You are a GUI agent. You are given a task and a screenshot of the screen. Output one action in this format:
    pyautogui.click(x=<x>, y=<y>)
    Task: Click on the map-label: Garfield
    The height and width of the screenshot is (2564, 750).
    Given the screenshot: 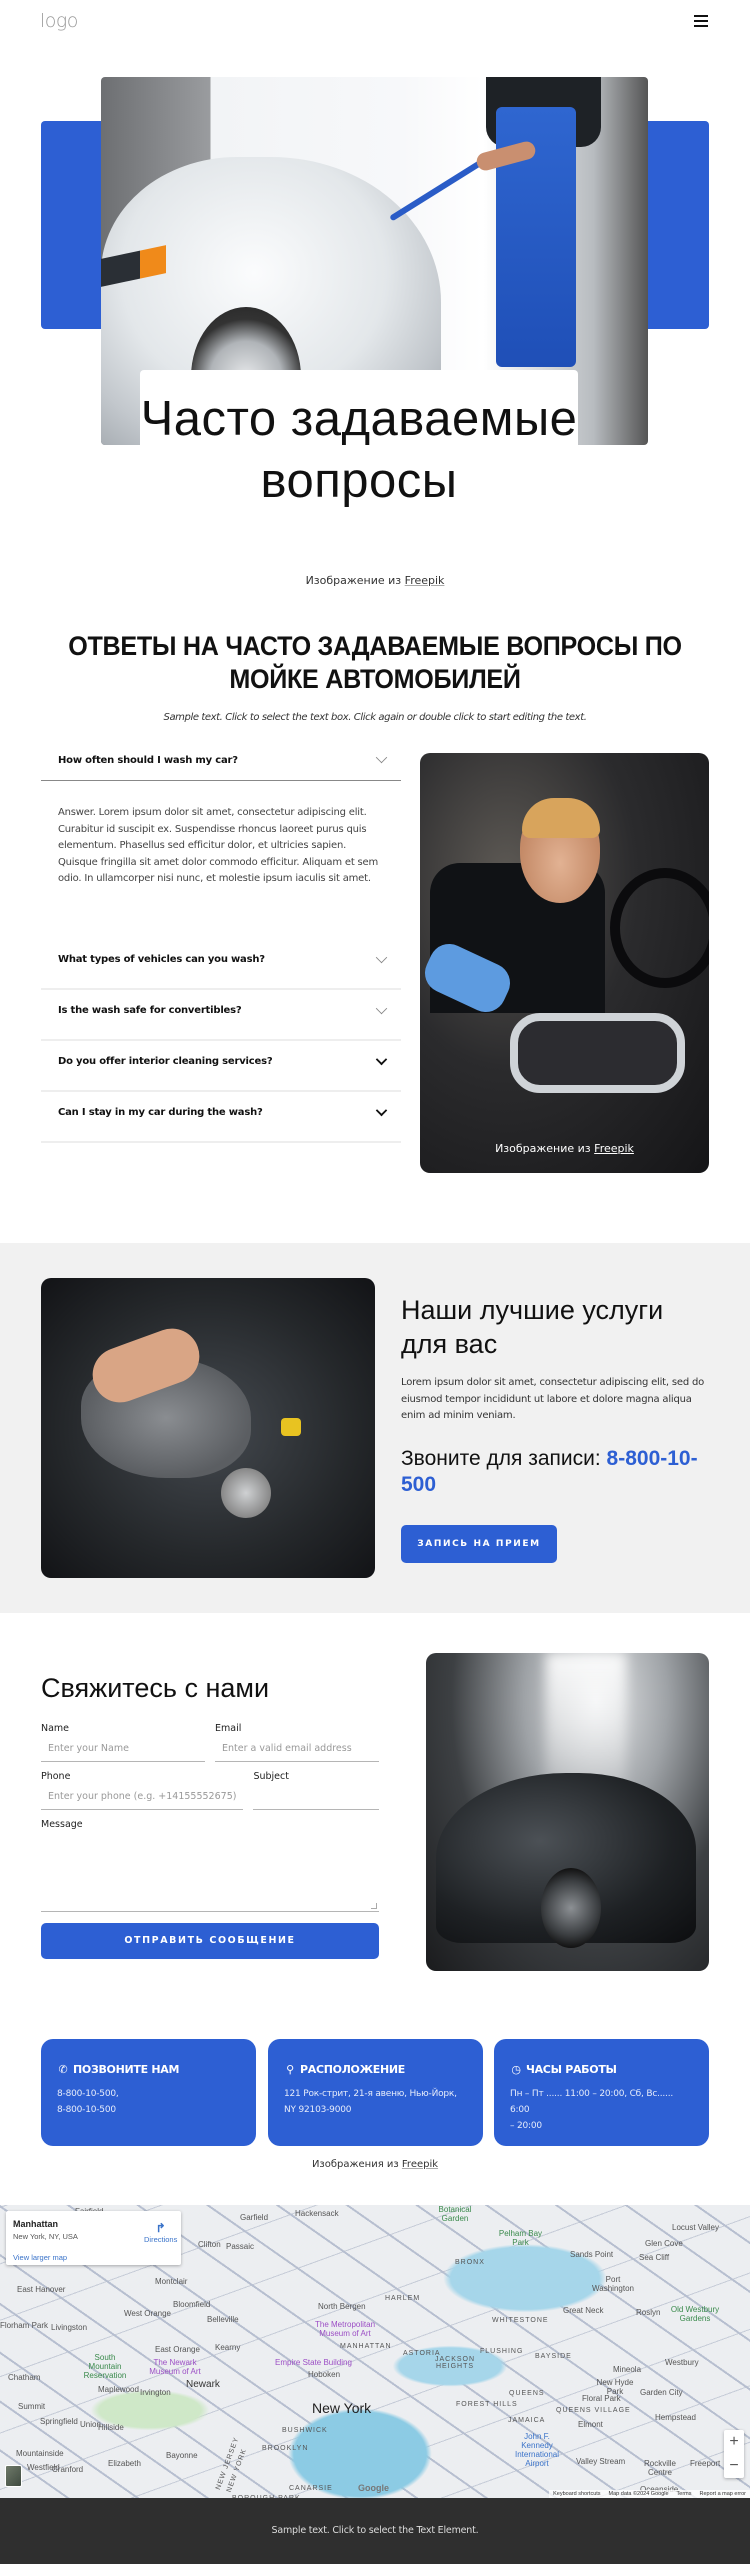 What is the action you would take?
    pyautogui.click(x=254, y=2217)
    